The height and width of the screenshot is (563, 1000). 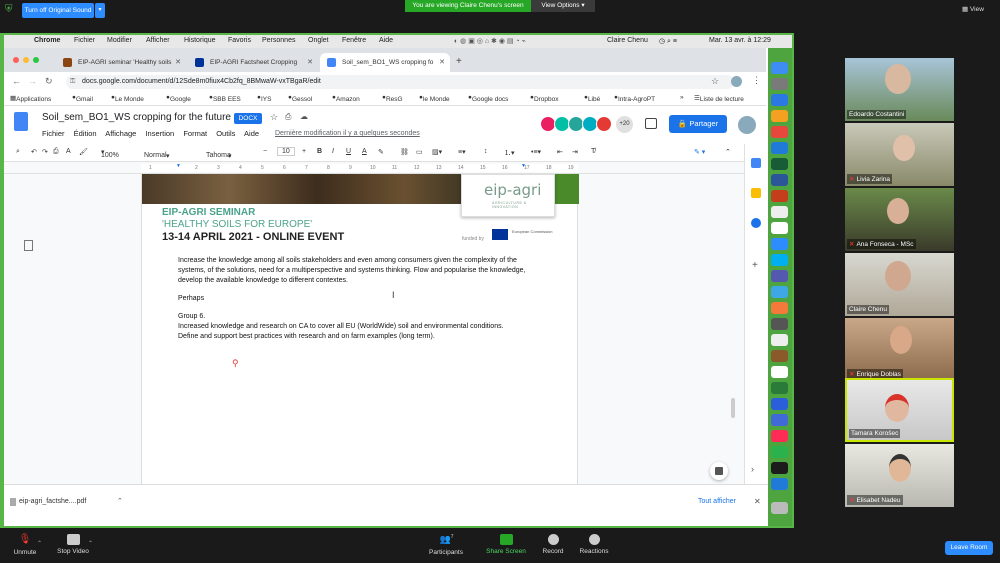 I want to click on preview-icon, so click(x=779, y=212).